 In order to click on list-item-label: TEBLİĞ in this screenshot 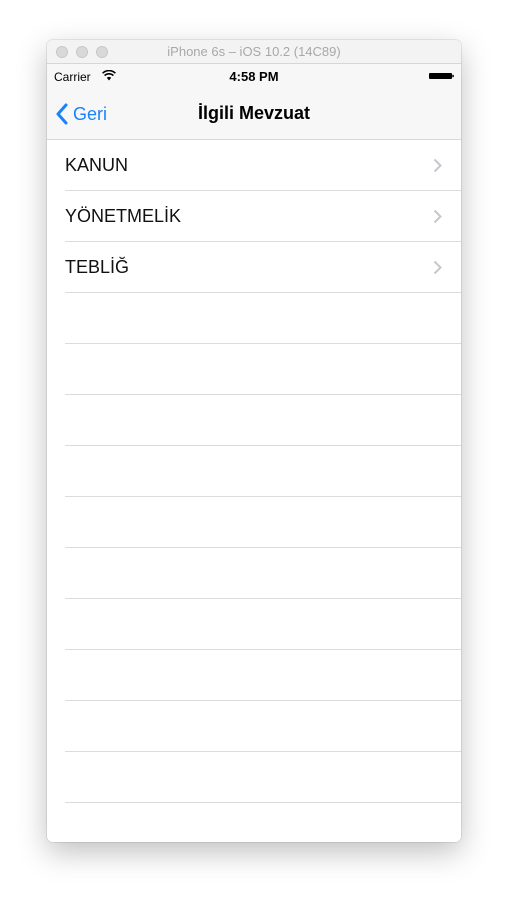, I will do `click(97, 267)`.